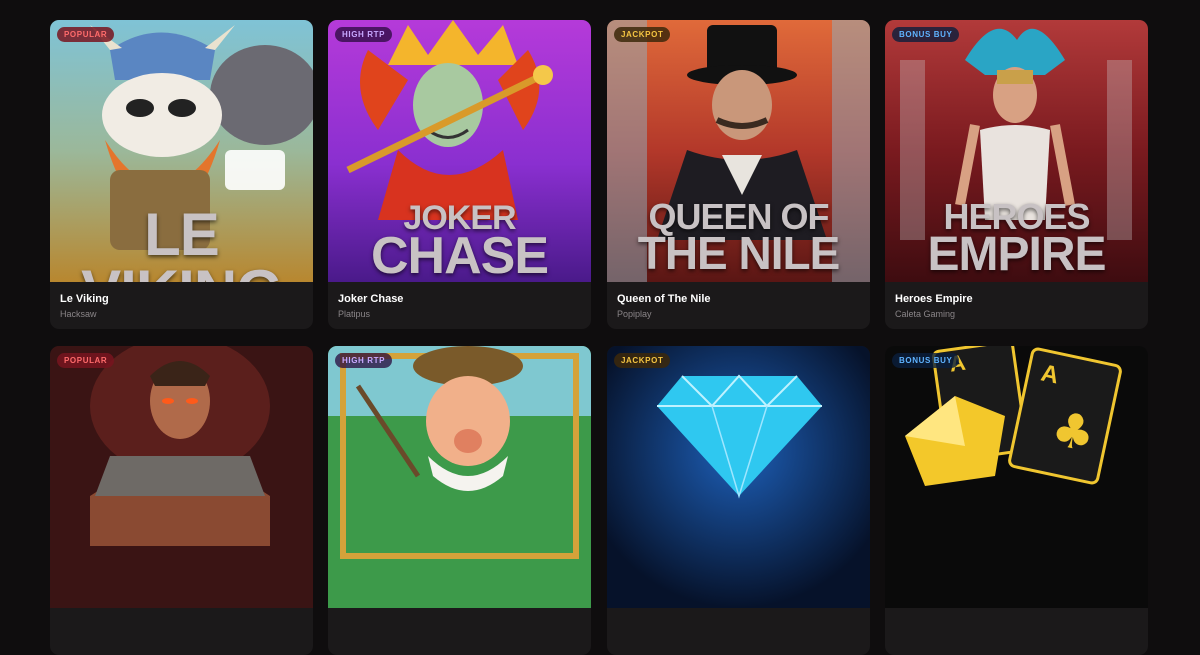 This screenshot has width=1200, height=655. What do you see at coordinates (84, 299) in the screenshot?
I see `game-title: Le Viking` at bounding box center [84, 299].